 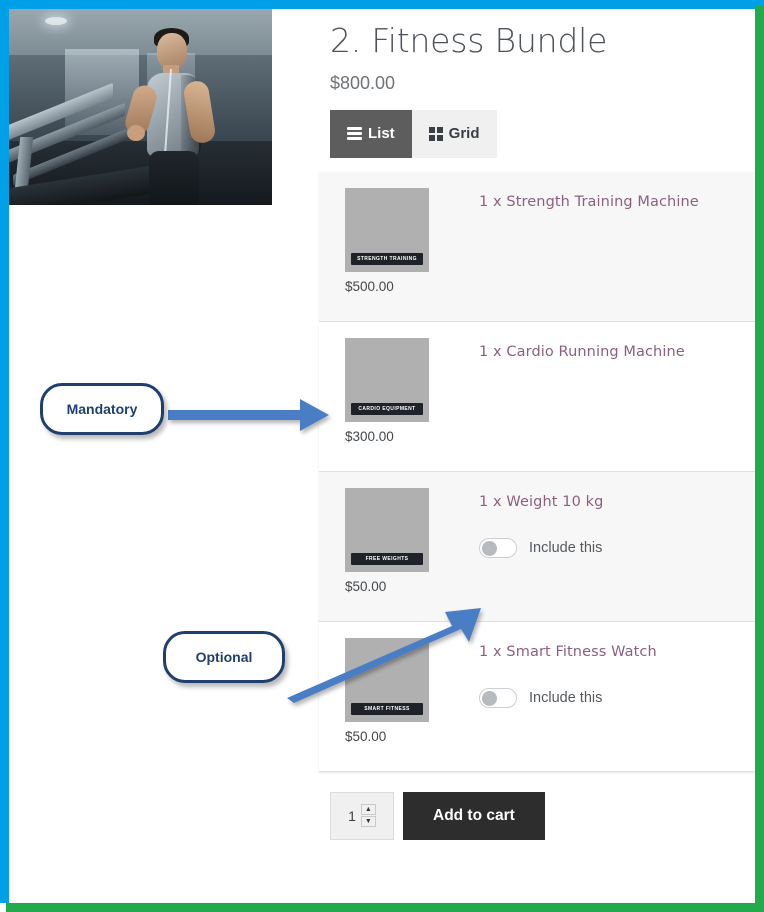 I want to click on annotation-frame-left, so click(x=4, y=451).